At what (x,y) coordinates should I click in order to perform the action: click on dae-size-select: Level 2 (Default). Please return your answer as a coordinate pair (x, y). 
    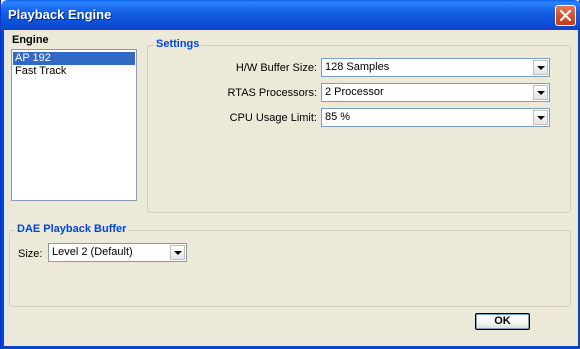
    Looking at the image, I should click on (117, 252).